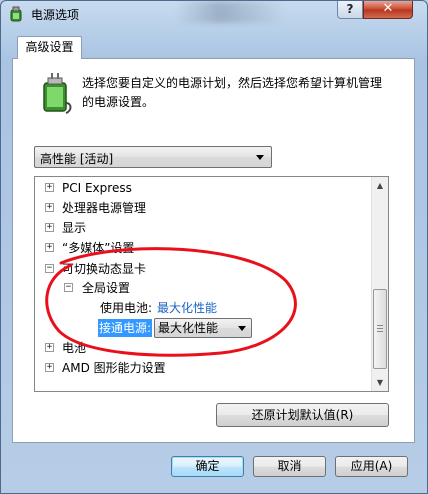 The width and height of the screenshot is (428, 494). Describe the element at coordinates (350, 10) in the screenshot. I see `help-button: ?` at that location.